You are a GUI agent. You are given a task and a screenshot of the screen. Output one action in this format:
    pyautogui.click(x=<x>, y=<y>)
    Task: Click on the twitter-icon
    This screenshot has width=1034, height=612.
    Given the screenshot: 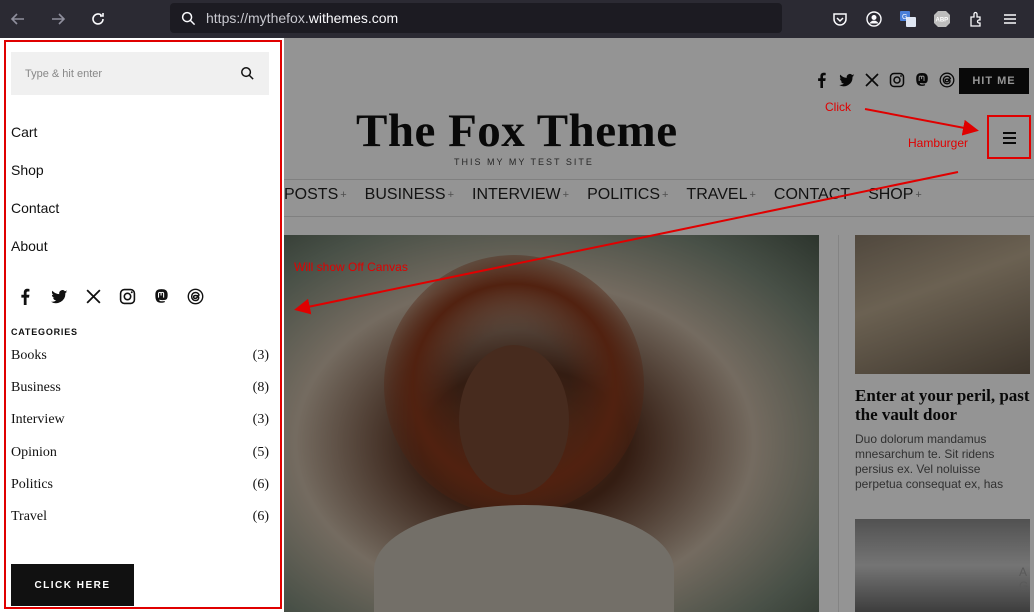 What is the action you would take?
    pyautogui.click(x=847, y=80)
    